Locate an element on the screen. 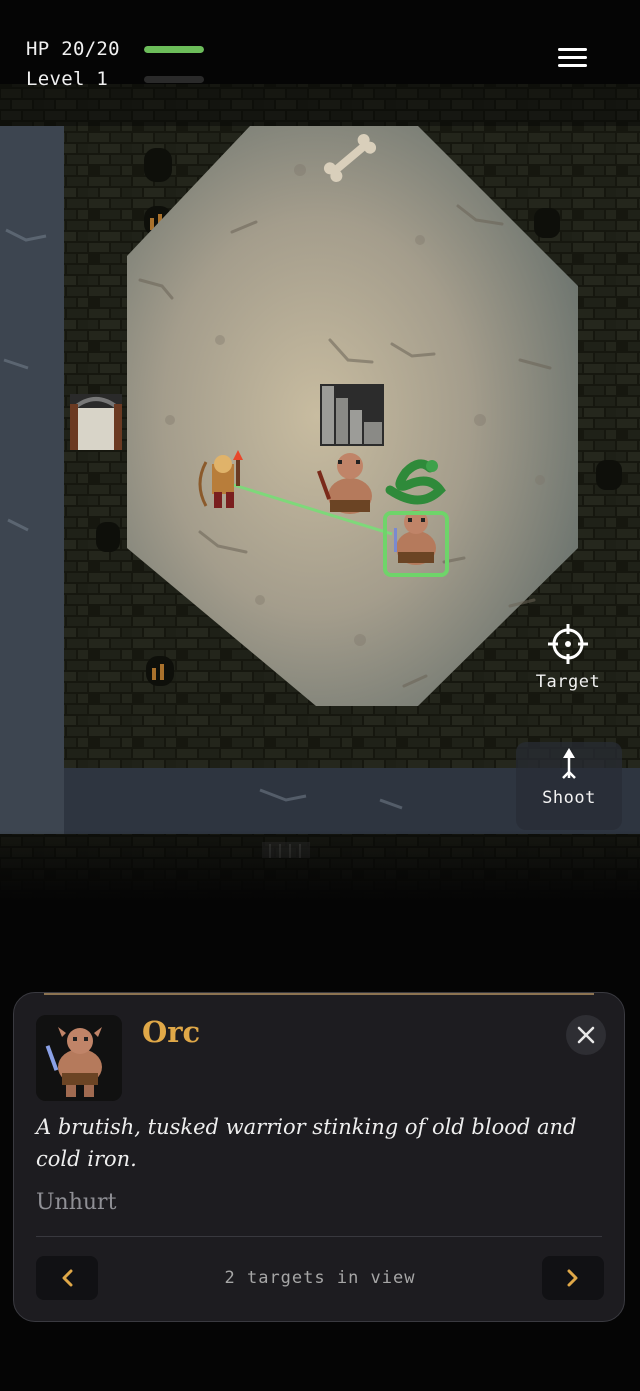 The image size is (640, 1391). next-target-button is located at coordinates (573, 1278).